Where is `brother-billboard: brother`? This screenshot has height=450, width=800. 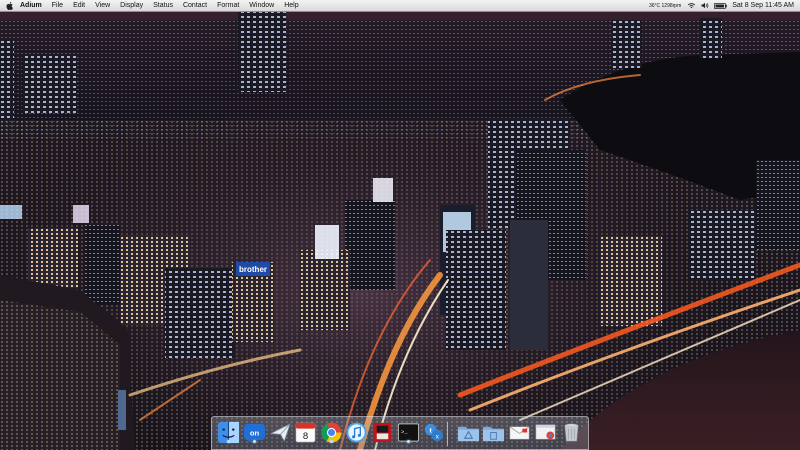
brother-billboard: brother is located at coordinates (253, 269).